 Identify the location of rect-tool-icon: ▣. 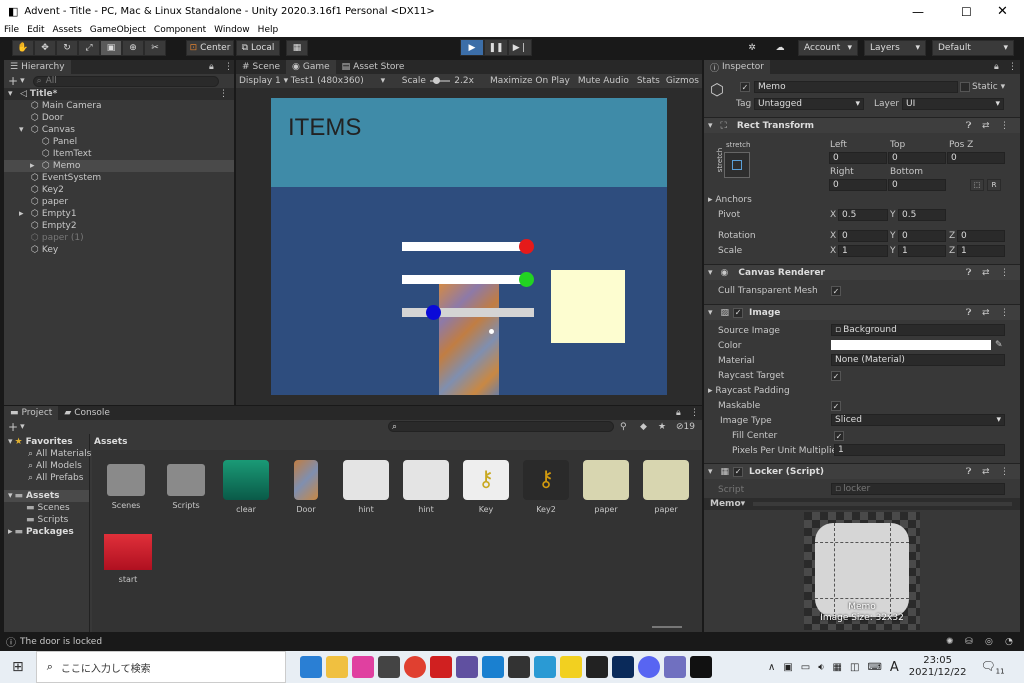
(111, 48).